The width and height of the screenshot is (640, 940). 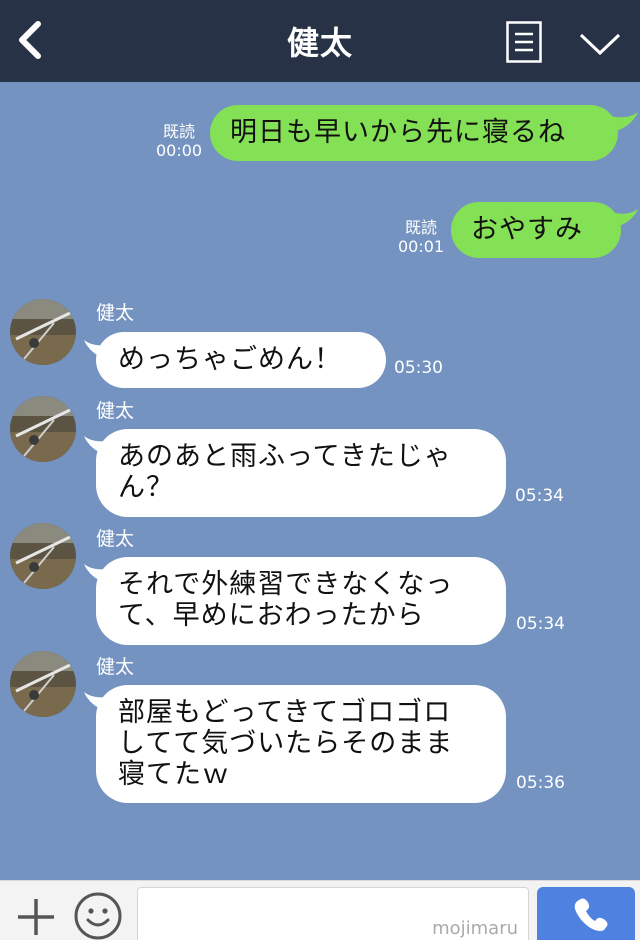 I want to click on chat-title: 健太, so click(x=319, y=43).